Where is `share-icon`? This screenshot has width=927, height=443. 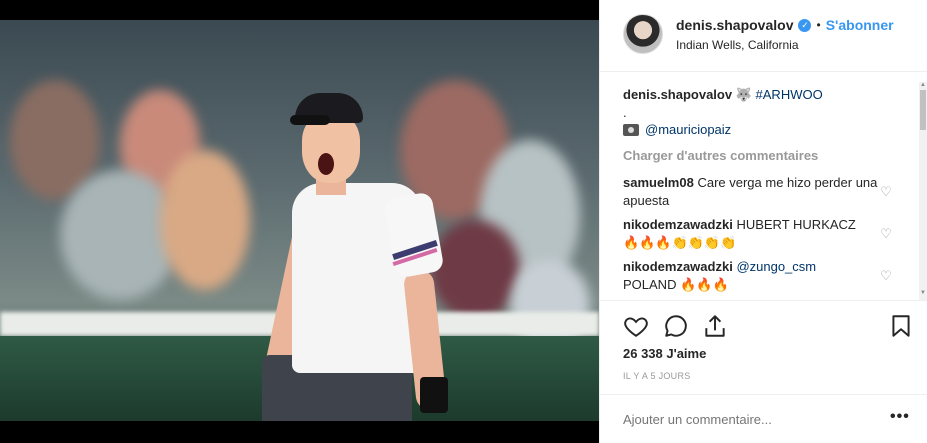
share-icon is located at coordinates (715, 326).